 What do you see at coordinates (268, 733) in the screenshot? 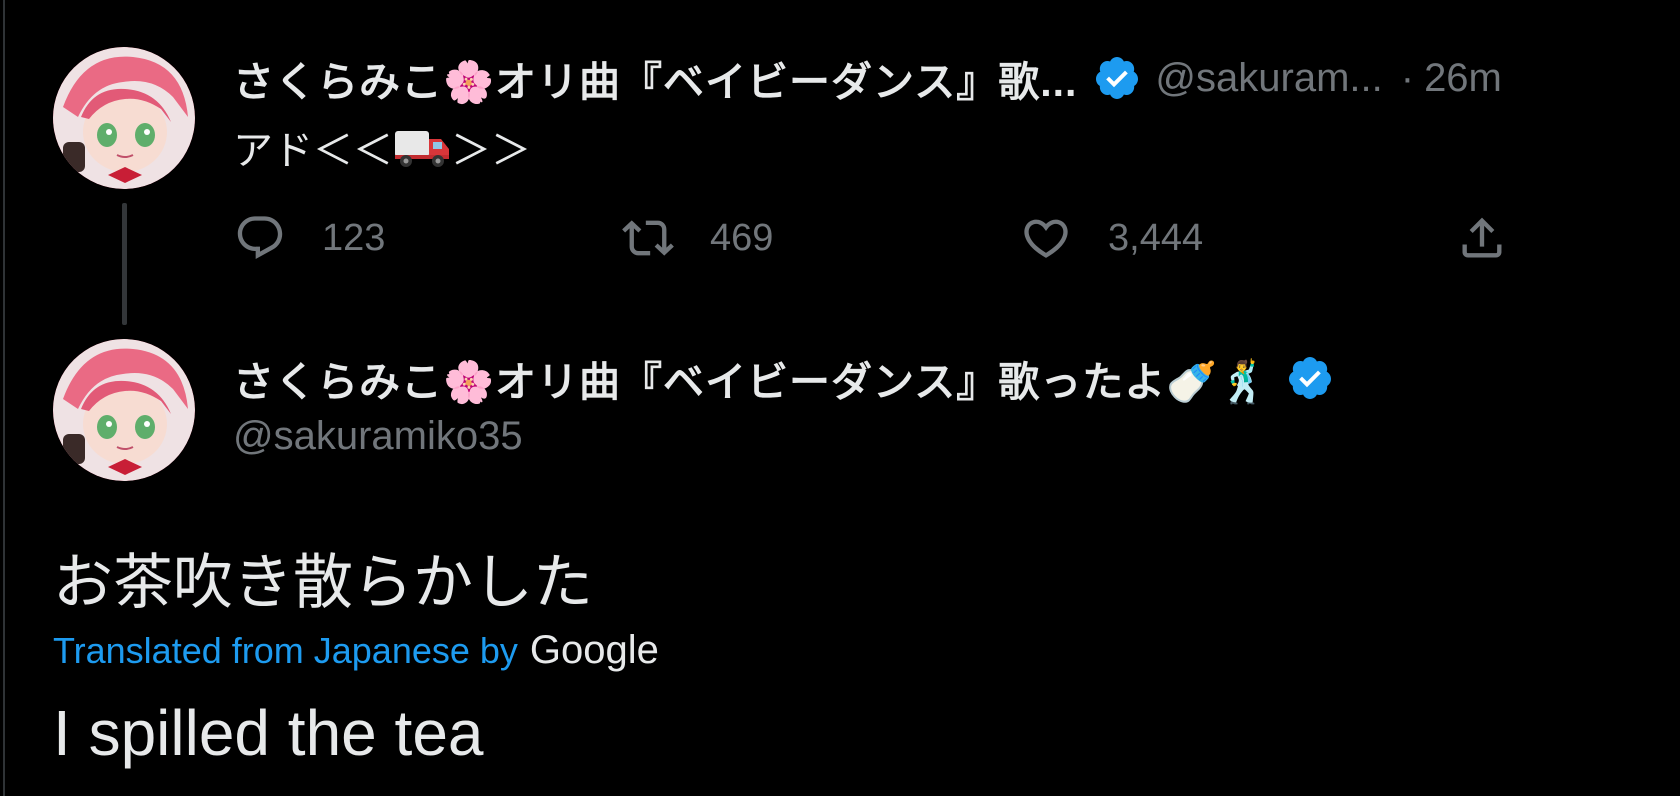
I see `translated-text: I spilled the tea` at bounding box center [268, 733].